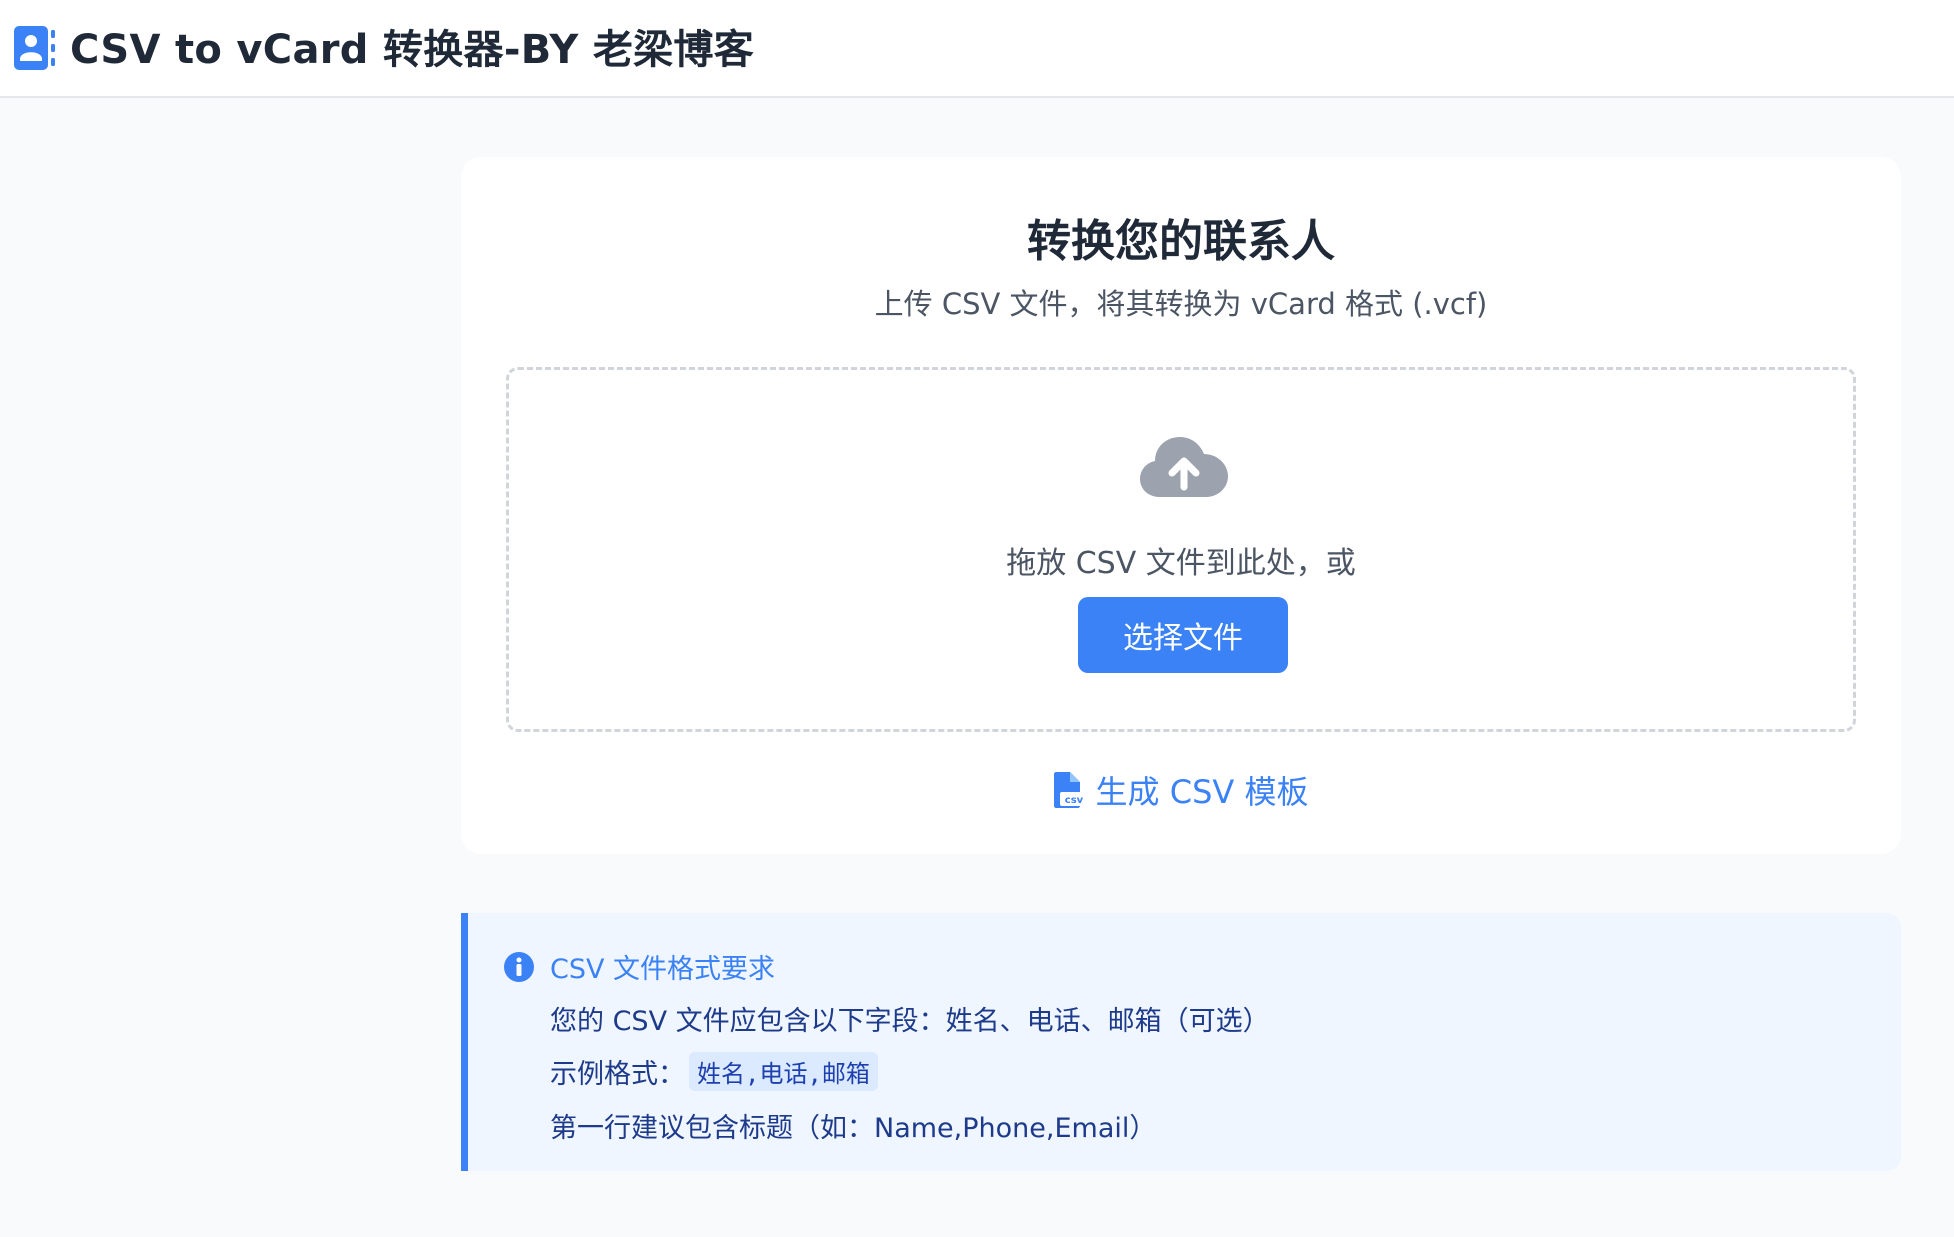 The height and width of the screenshot is (1237, 1954). What do you see at coordinates (412, 50) in the screenshot?
I see `app-title: CSV to vCard 转换器-BY 老梁博客` at bounding box center [412, 50].